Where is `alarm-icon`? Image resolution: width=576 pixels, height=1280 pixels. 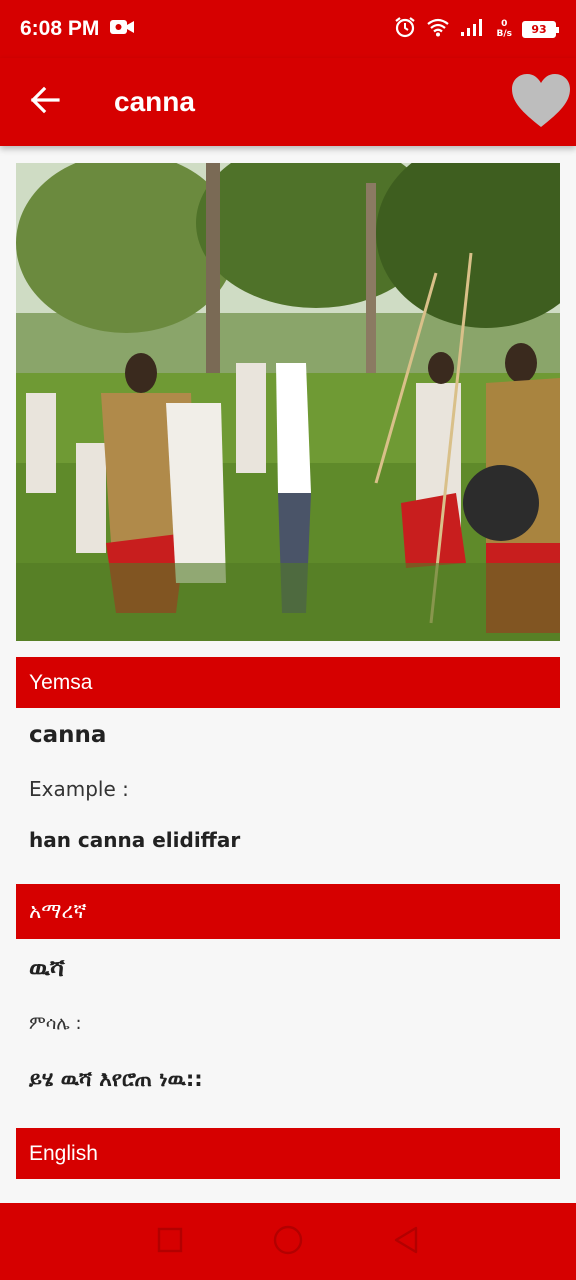 alarm-icon is located at coordinates (405, 29).